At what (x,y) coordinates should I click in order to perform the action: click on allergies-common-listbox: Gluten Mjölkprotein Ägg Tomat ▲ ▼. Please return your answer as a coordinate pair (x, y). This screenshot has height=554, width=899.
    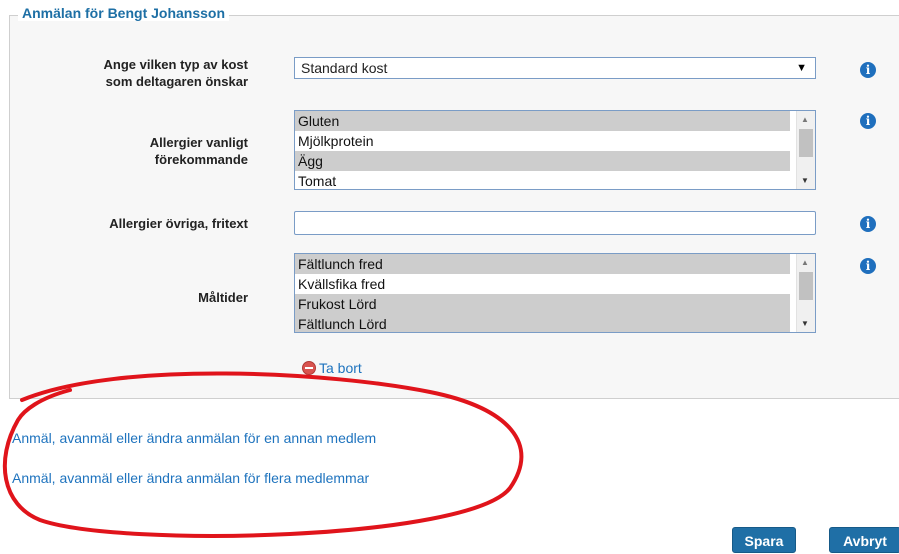
    Looking at the image, I should click on (555, 150).